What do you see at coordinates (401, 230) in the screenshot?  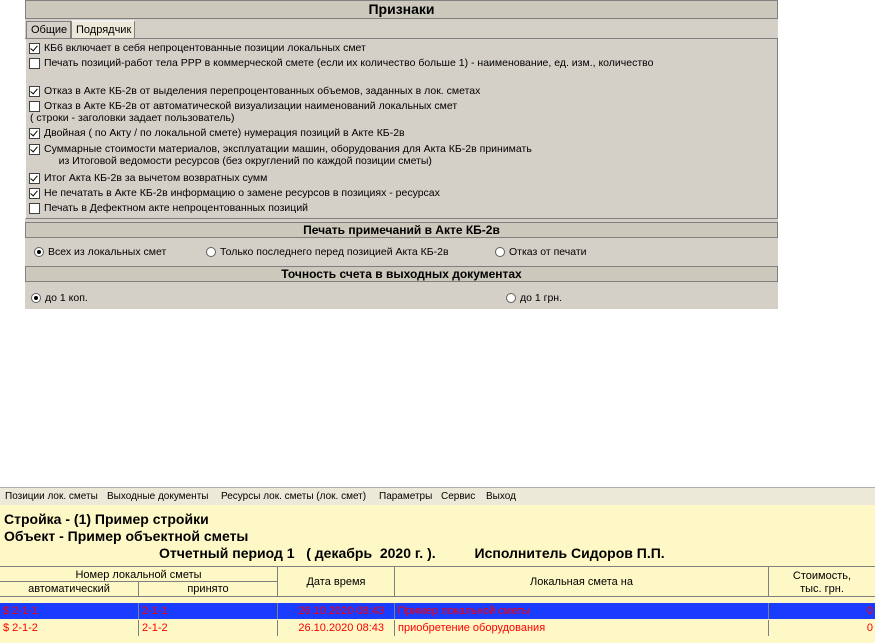 I see `notes-section-title: Печать примечаний в Акте КБ-2в` at bounding box center [401, 230].